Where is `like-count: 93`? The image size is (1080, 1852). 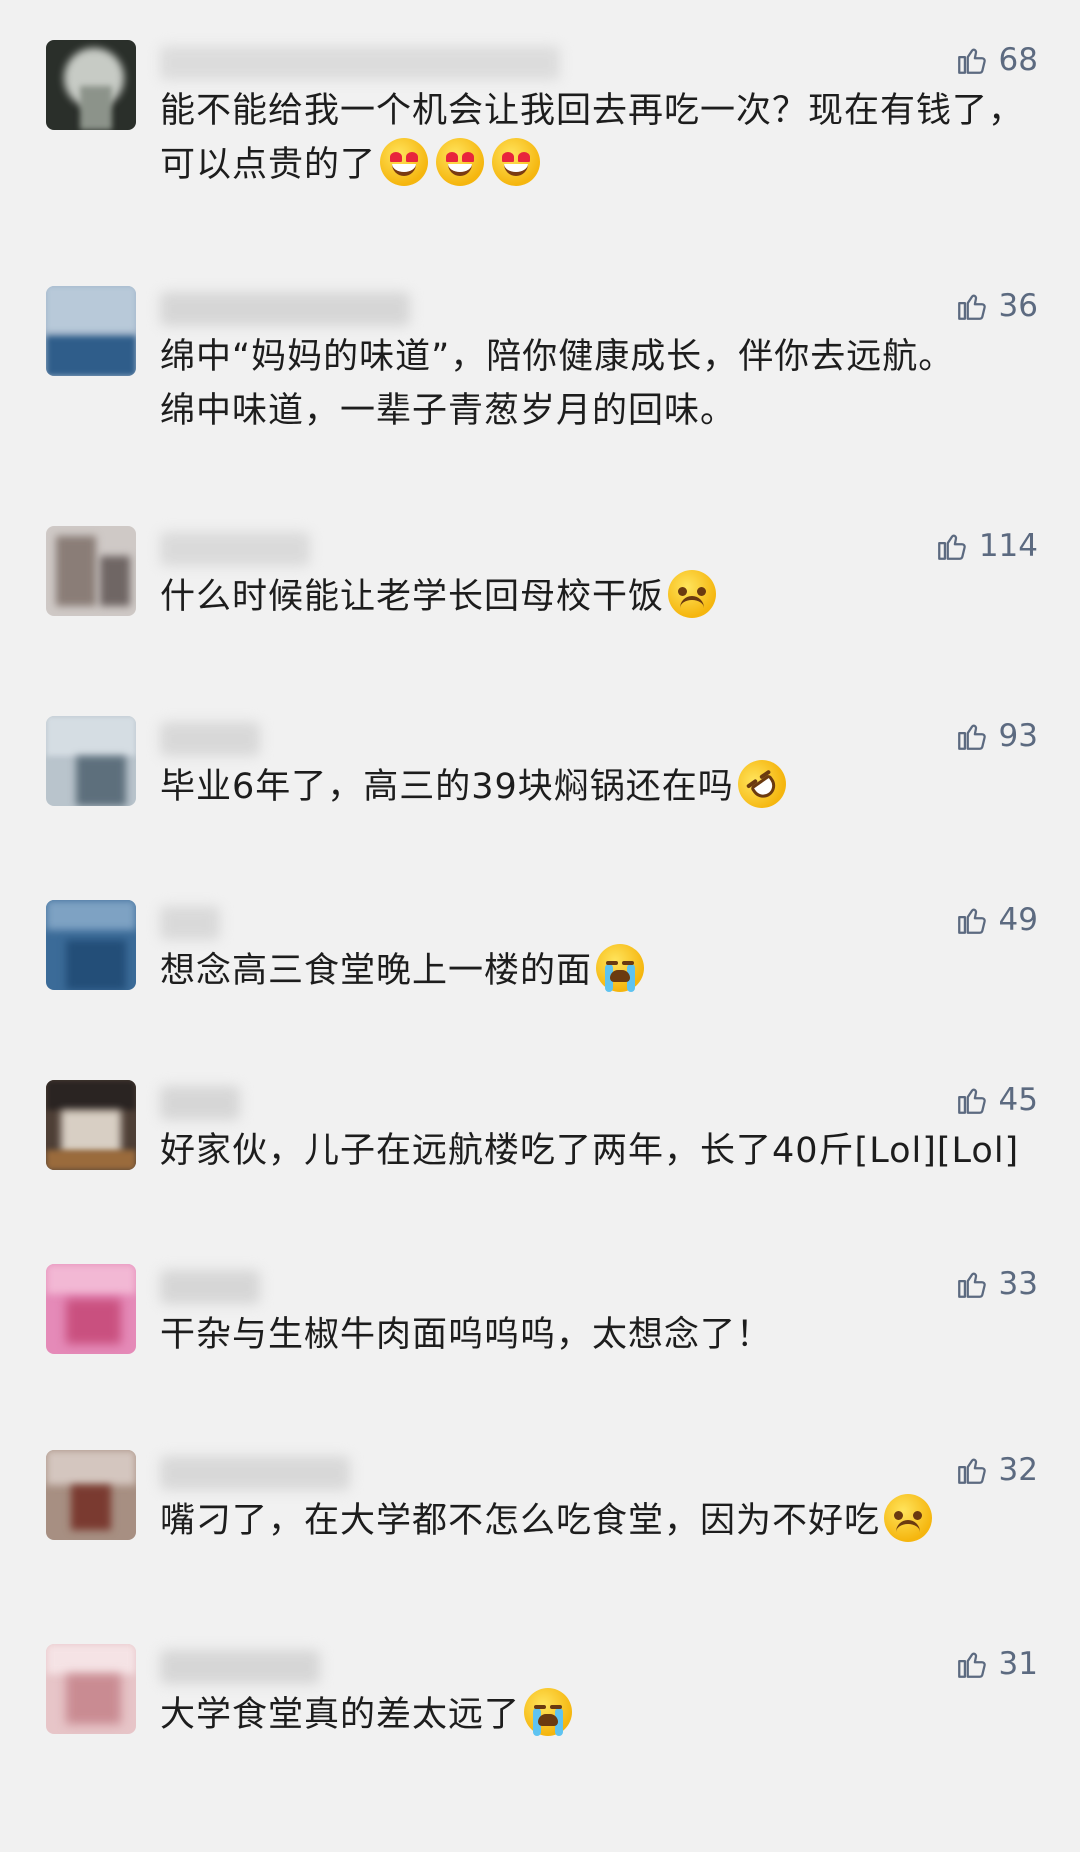 like-count: 93 is located at coordinates (1018, 736).